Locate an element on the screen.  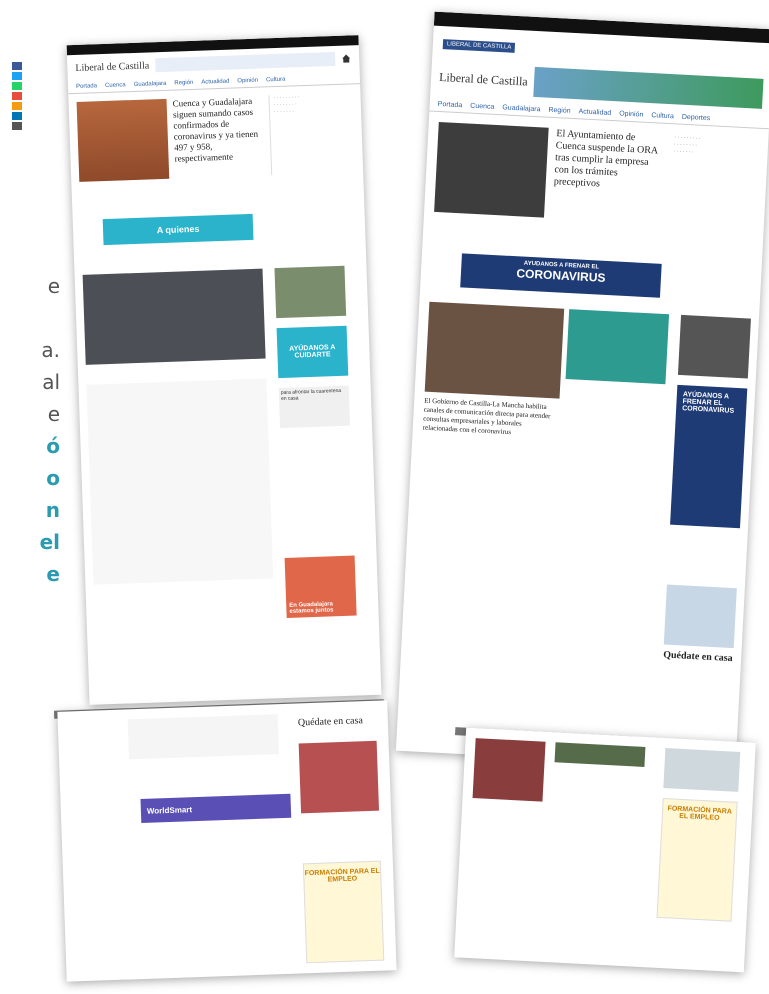
mail-icon is located at coordinates (17, 96).